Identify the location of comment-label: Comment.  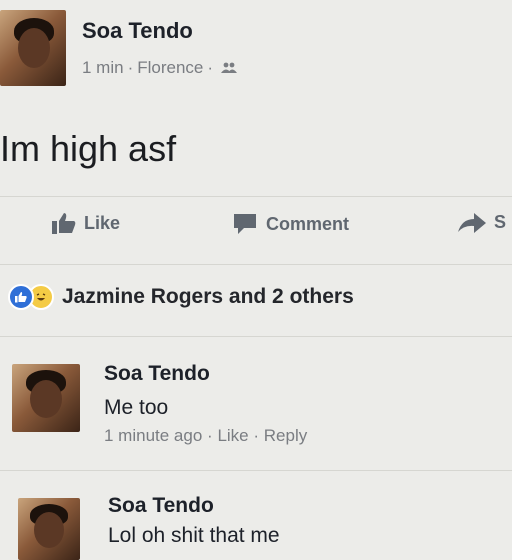
(308, 223).